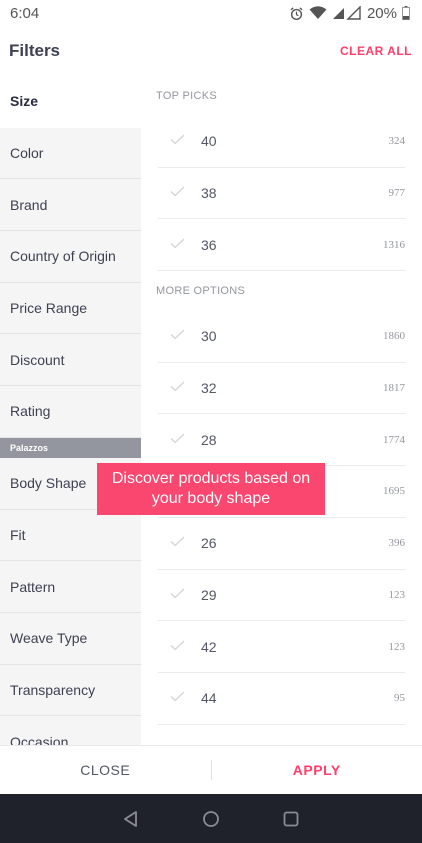 The height and width of the screenshot is (843, 422). I want to click on sidebar-item-label: Country of Origin, so click(63, 256).